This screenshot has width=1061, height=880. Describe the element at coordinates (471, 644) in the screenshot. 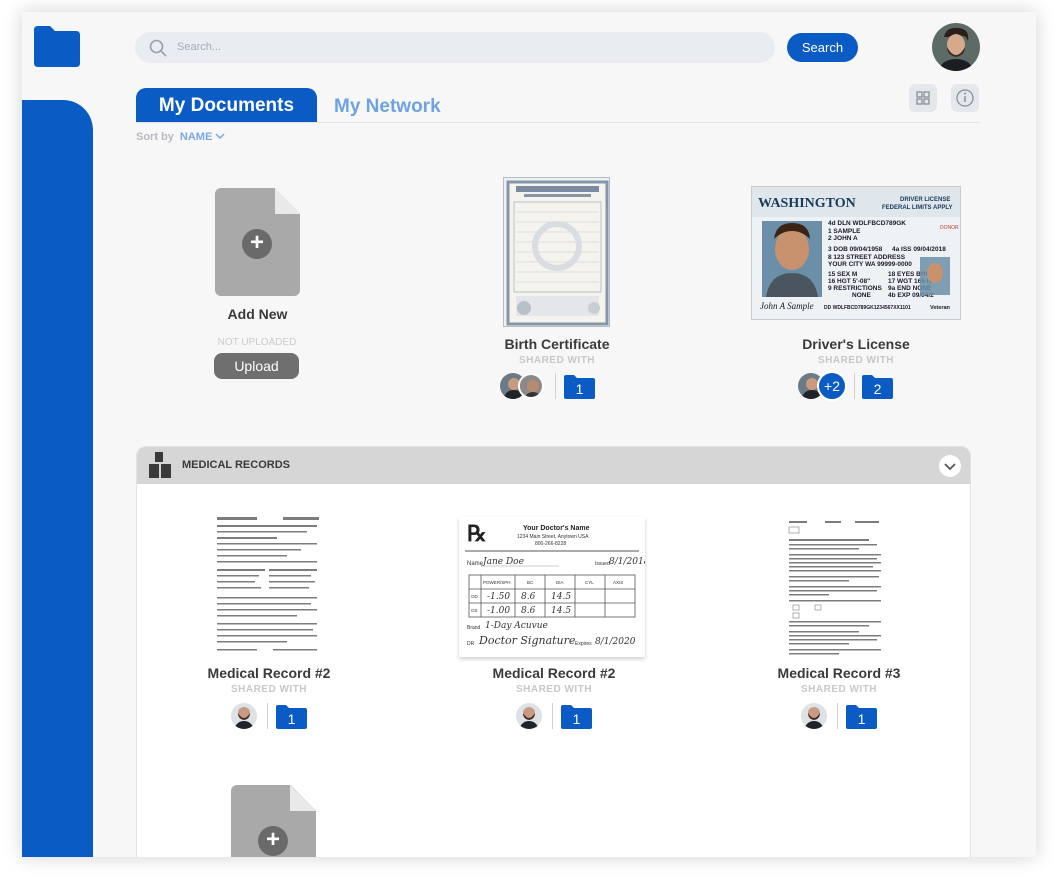

I see `rx-dr-label: DR` at that location.